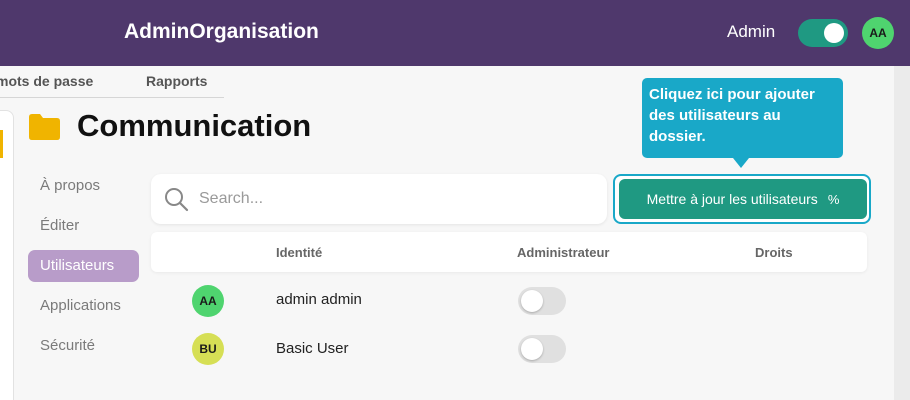 This screenshot has height=400, width=910. I want to click on column-header-admin: Administrateur, so click(563, 252).